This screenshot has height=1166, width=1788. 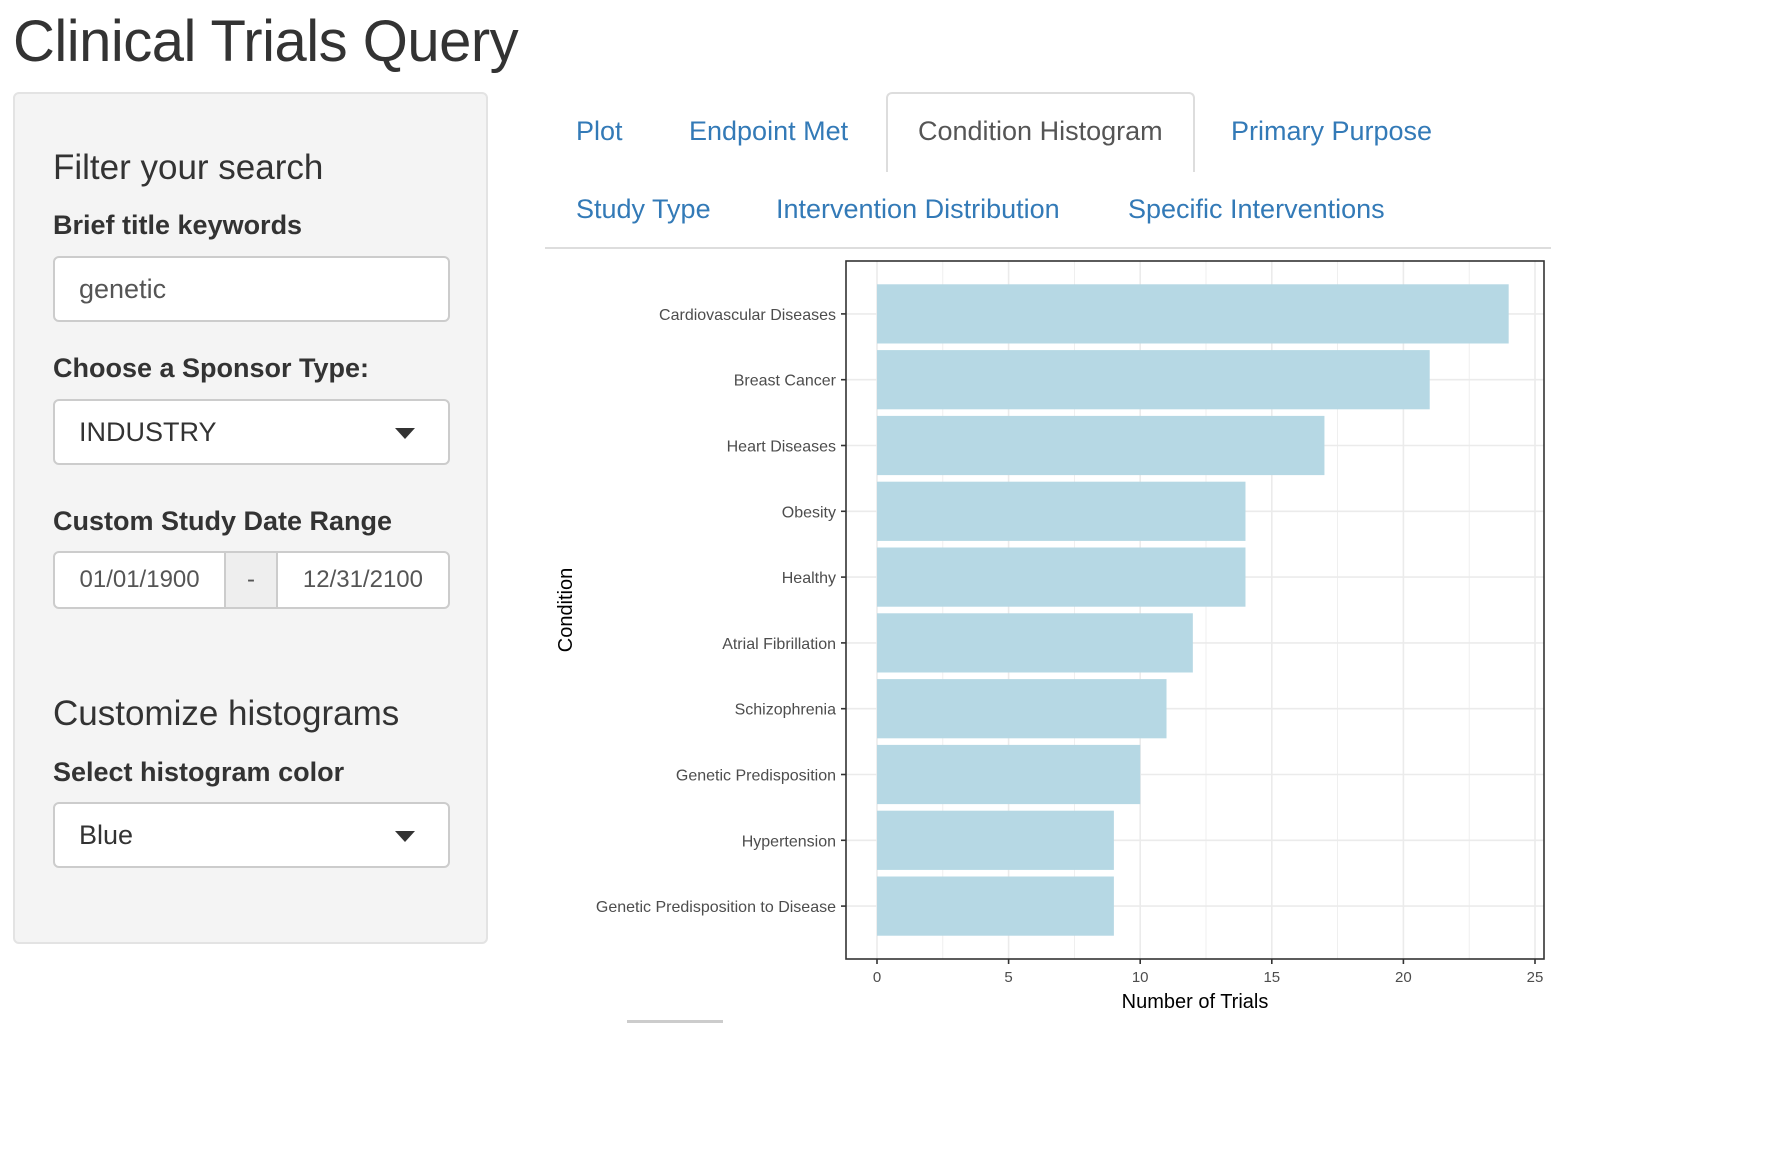 I want to click on histogram-color-label: Select histogram color, so click(x=199, y=772).